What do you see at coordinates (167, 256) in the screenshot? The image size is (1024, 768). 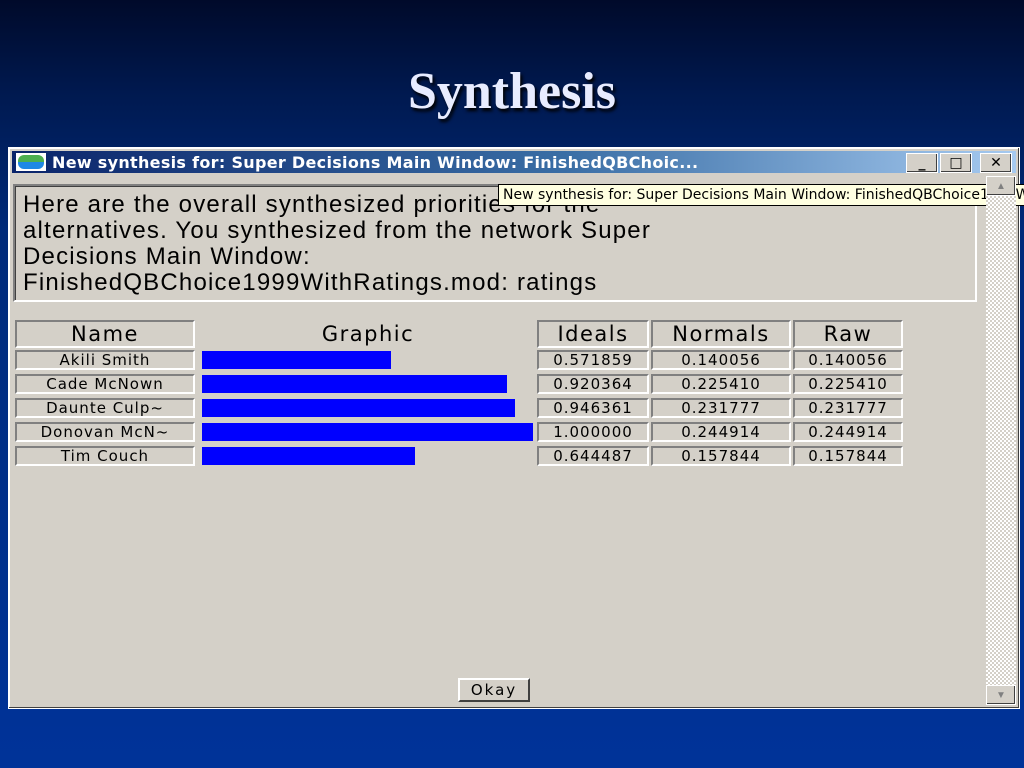 I see `message-line: Decisions Main Window:` at bounding box center [167, 256].